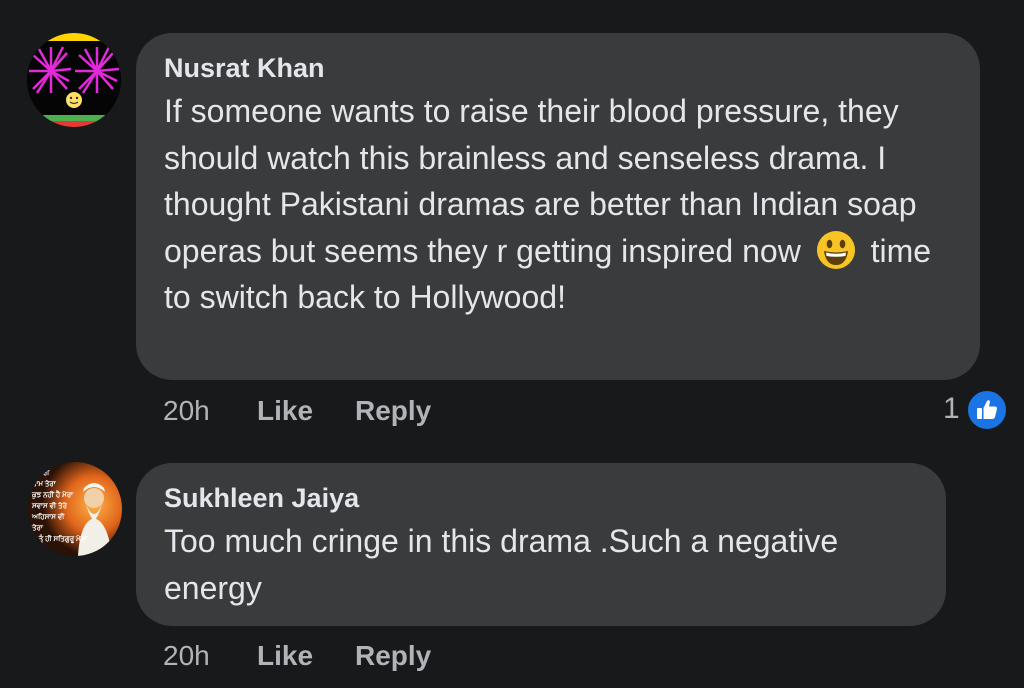  What do you see at coordinates (41, 473) in the screenshot?
I see `avatar-caption-line: ਤੇ ਤੇਰੀ` at bounding box center [41, 473].